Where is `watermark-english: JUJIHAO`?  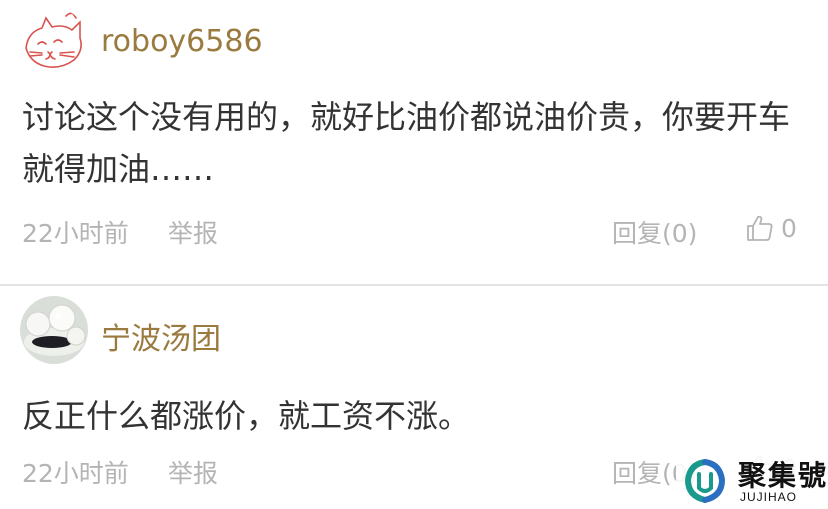
watermark-english: JUJIHAO is located at coordinates (769, 497).